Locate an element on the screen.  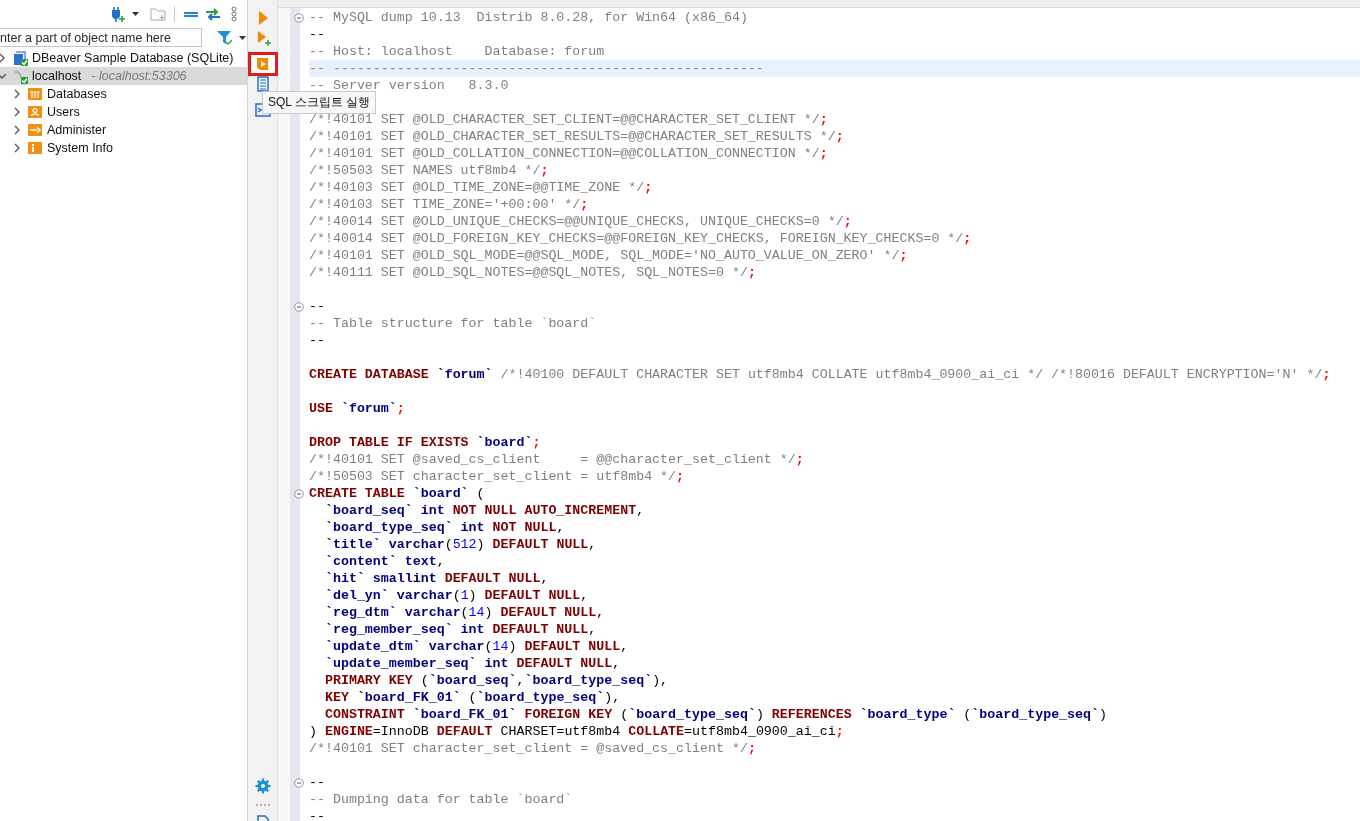
code-line: `update_dtm` varchar(14) DEFAULT NULL, is located at coordinates (476, 646).